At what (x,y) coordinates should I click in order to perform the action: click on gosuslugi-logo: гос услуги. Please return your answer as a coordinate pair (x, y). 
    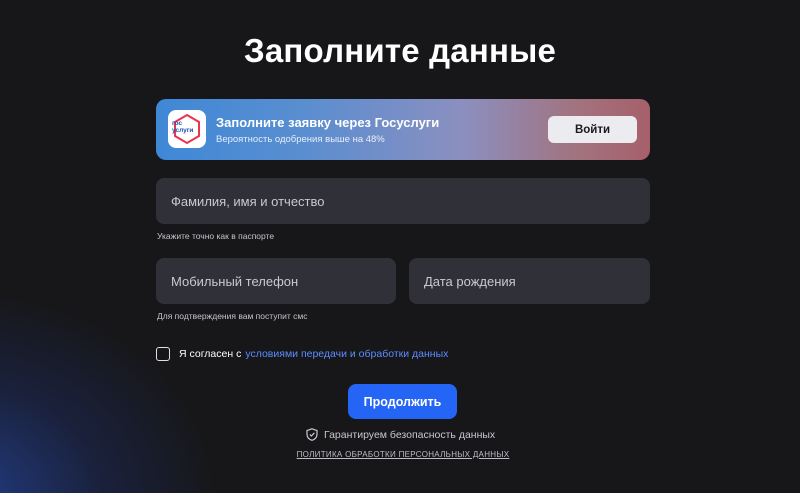
    Looking at the image, I should click on (187, 129).